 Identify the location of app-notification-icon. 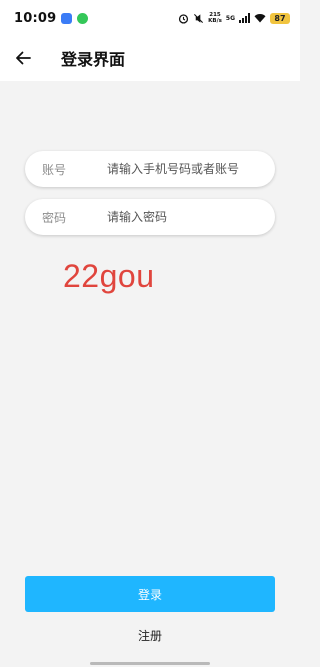
(67, 18).